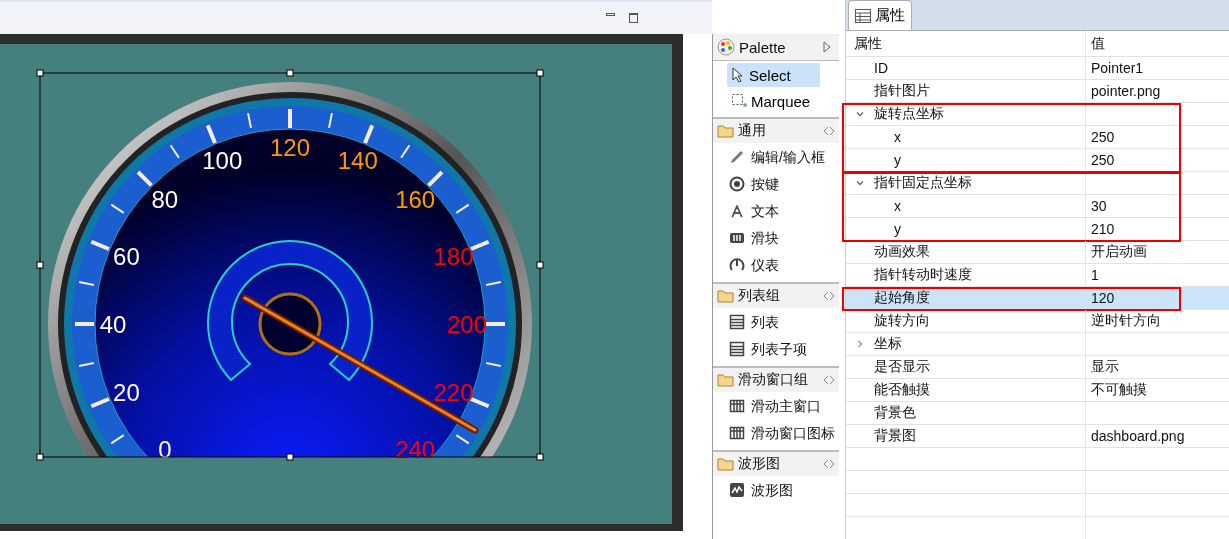 The height and width of the screenshot is (539, 1229). What do you see at coordinates (765, 265) in the screenshot?
I see `palette-item-label: 仪表` at bounding box center [765, 265].